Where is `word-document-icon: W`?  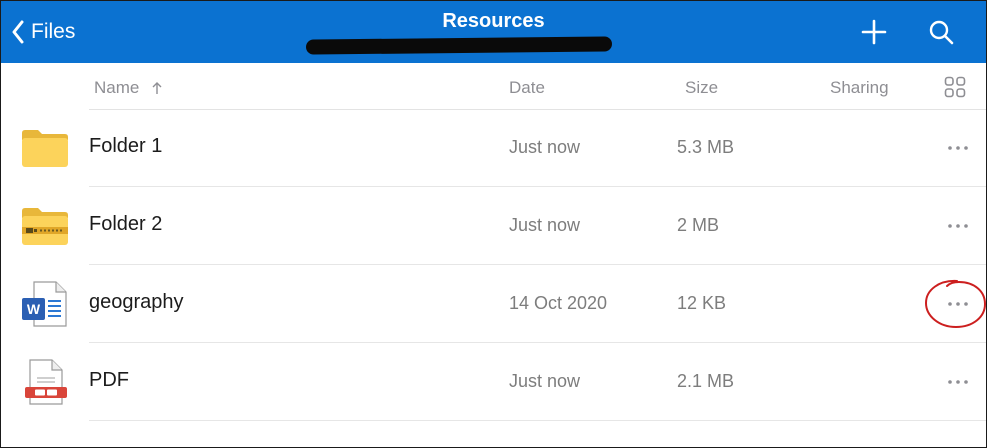
word-document-icon: W is located at coordinates (44, 304).